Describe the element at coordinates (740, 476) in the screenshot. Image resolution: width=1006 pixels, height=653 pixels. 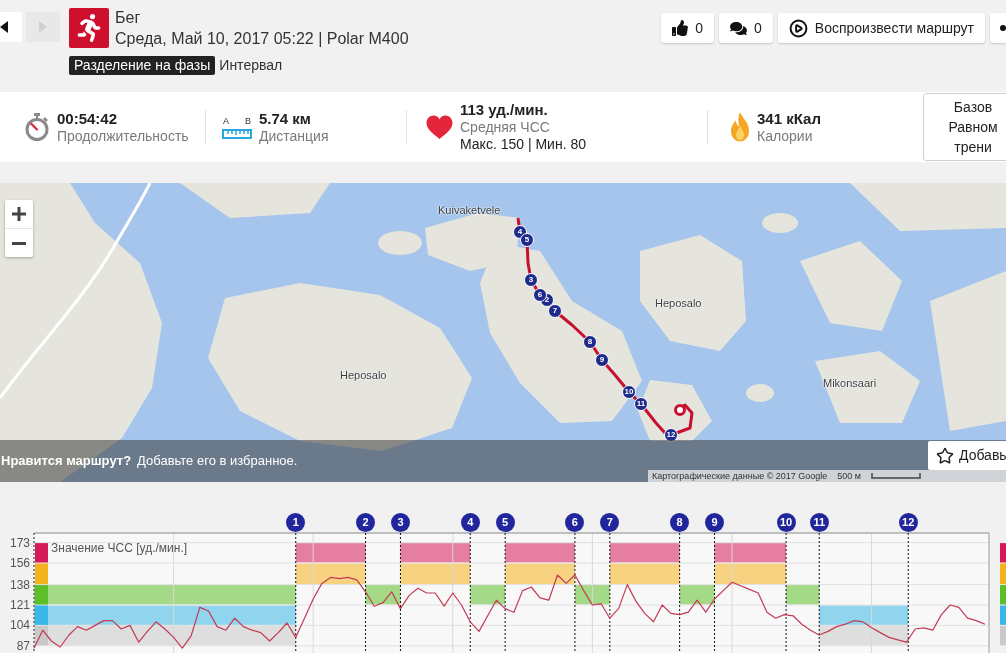
I see `map-attribution: Картографические данные © 2017 Google` at that location.